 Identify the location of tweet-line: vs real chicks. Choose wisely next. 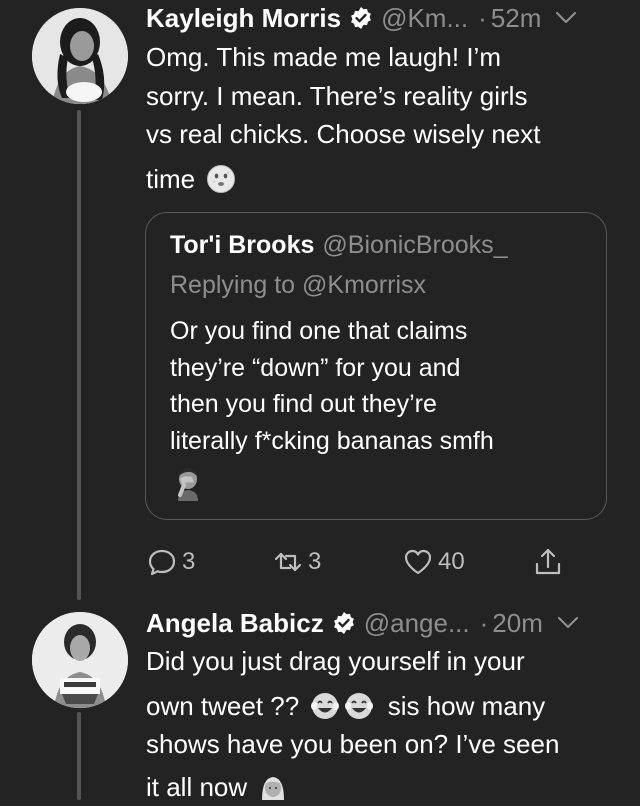
(378, 134).